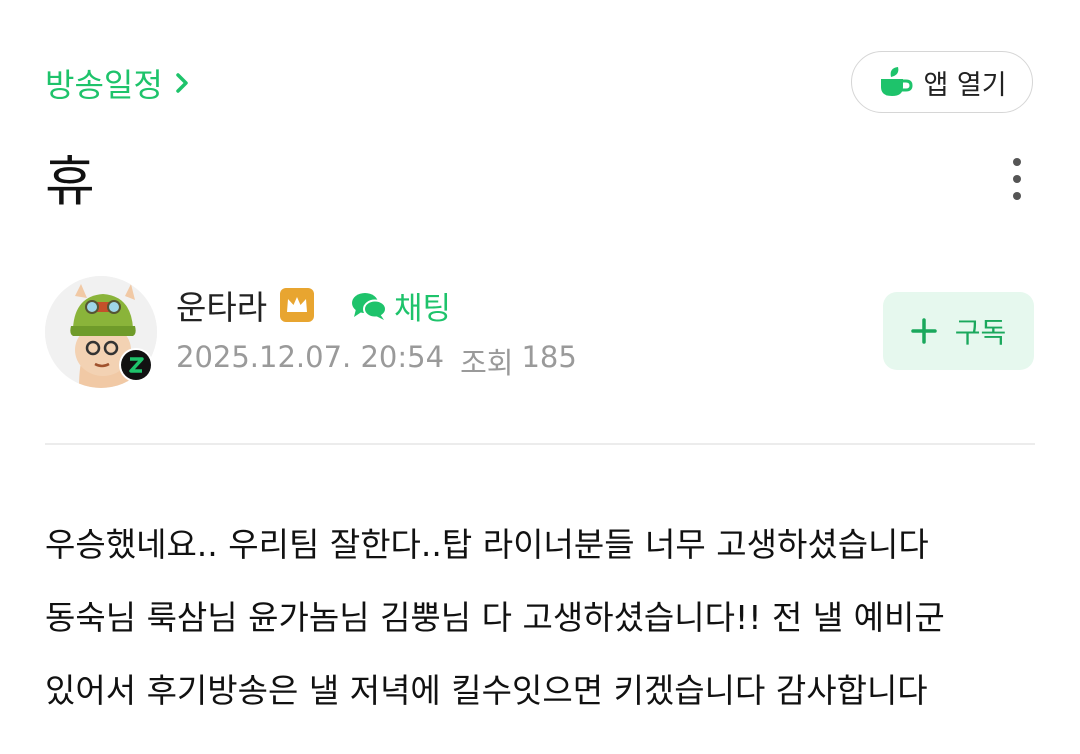 The width and height of the screenshot is (1080, 754). I want to click on cup-leaf-icon, so click(896, 82).